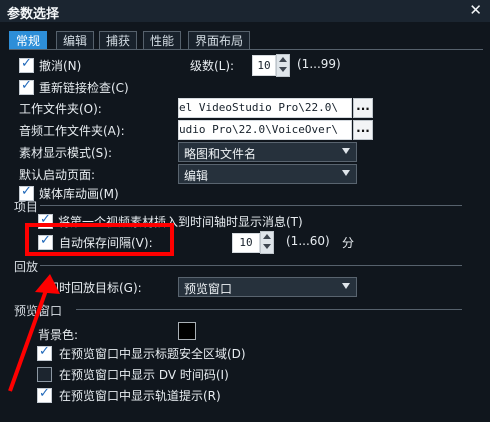 The image size is (490, 422). Describe the element at coordinates (47, 284) in the screenshot. I see `arrow-head-icon` at that location.